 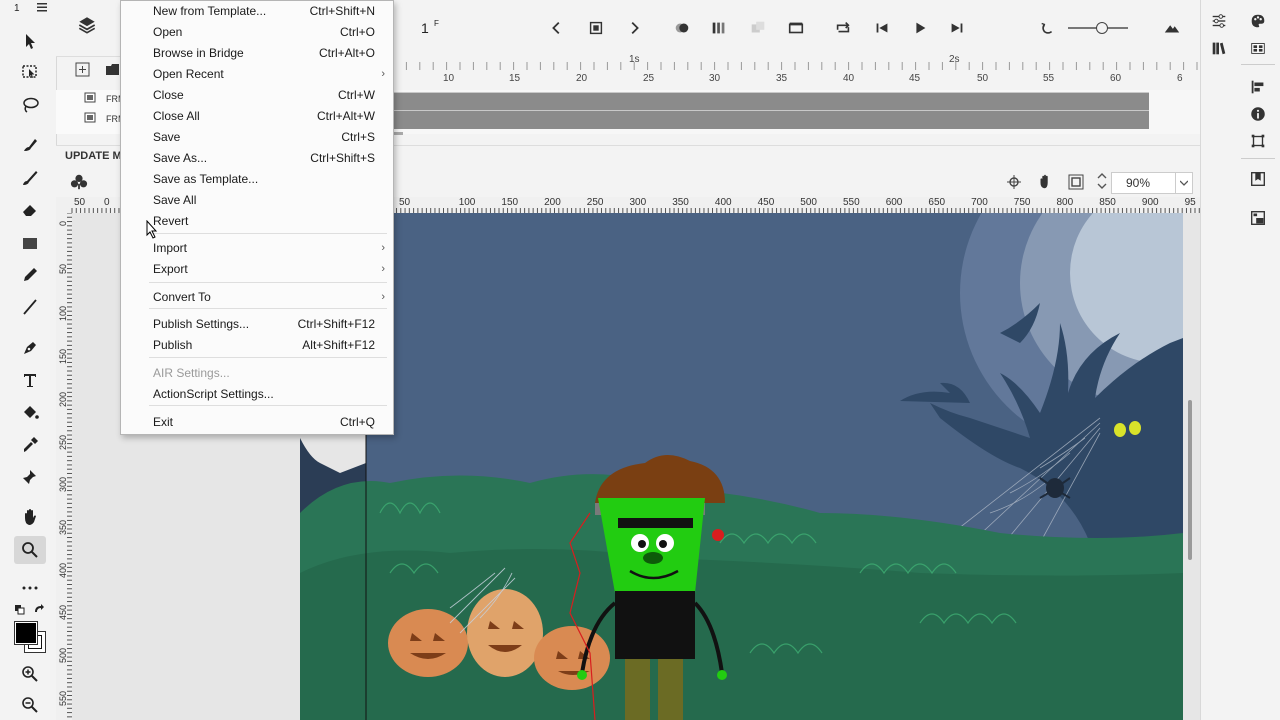 I want to click on menu-item: Publish Settings... Ctrl+Shift+F12, so click(x=264, y=324).